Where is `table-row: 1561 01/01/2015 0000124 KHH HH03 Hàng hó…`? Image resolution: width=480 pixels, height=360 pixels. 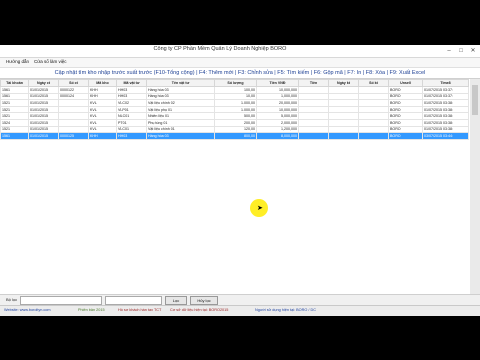
table-row: 1561 01/01/2015 0000124 KHH HH03 Hàng hó… is located at coordinates (234, 96).